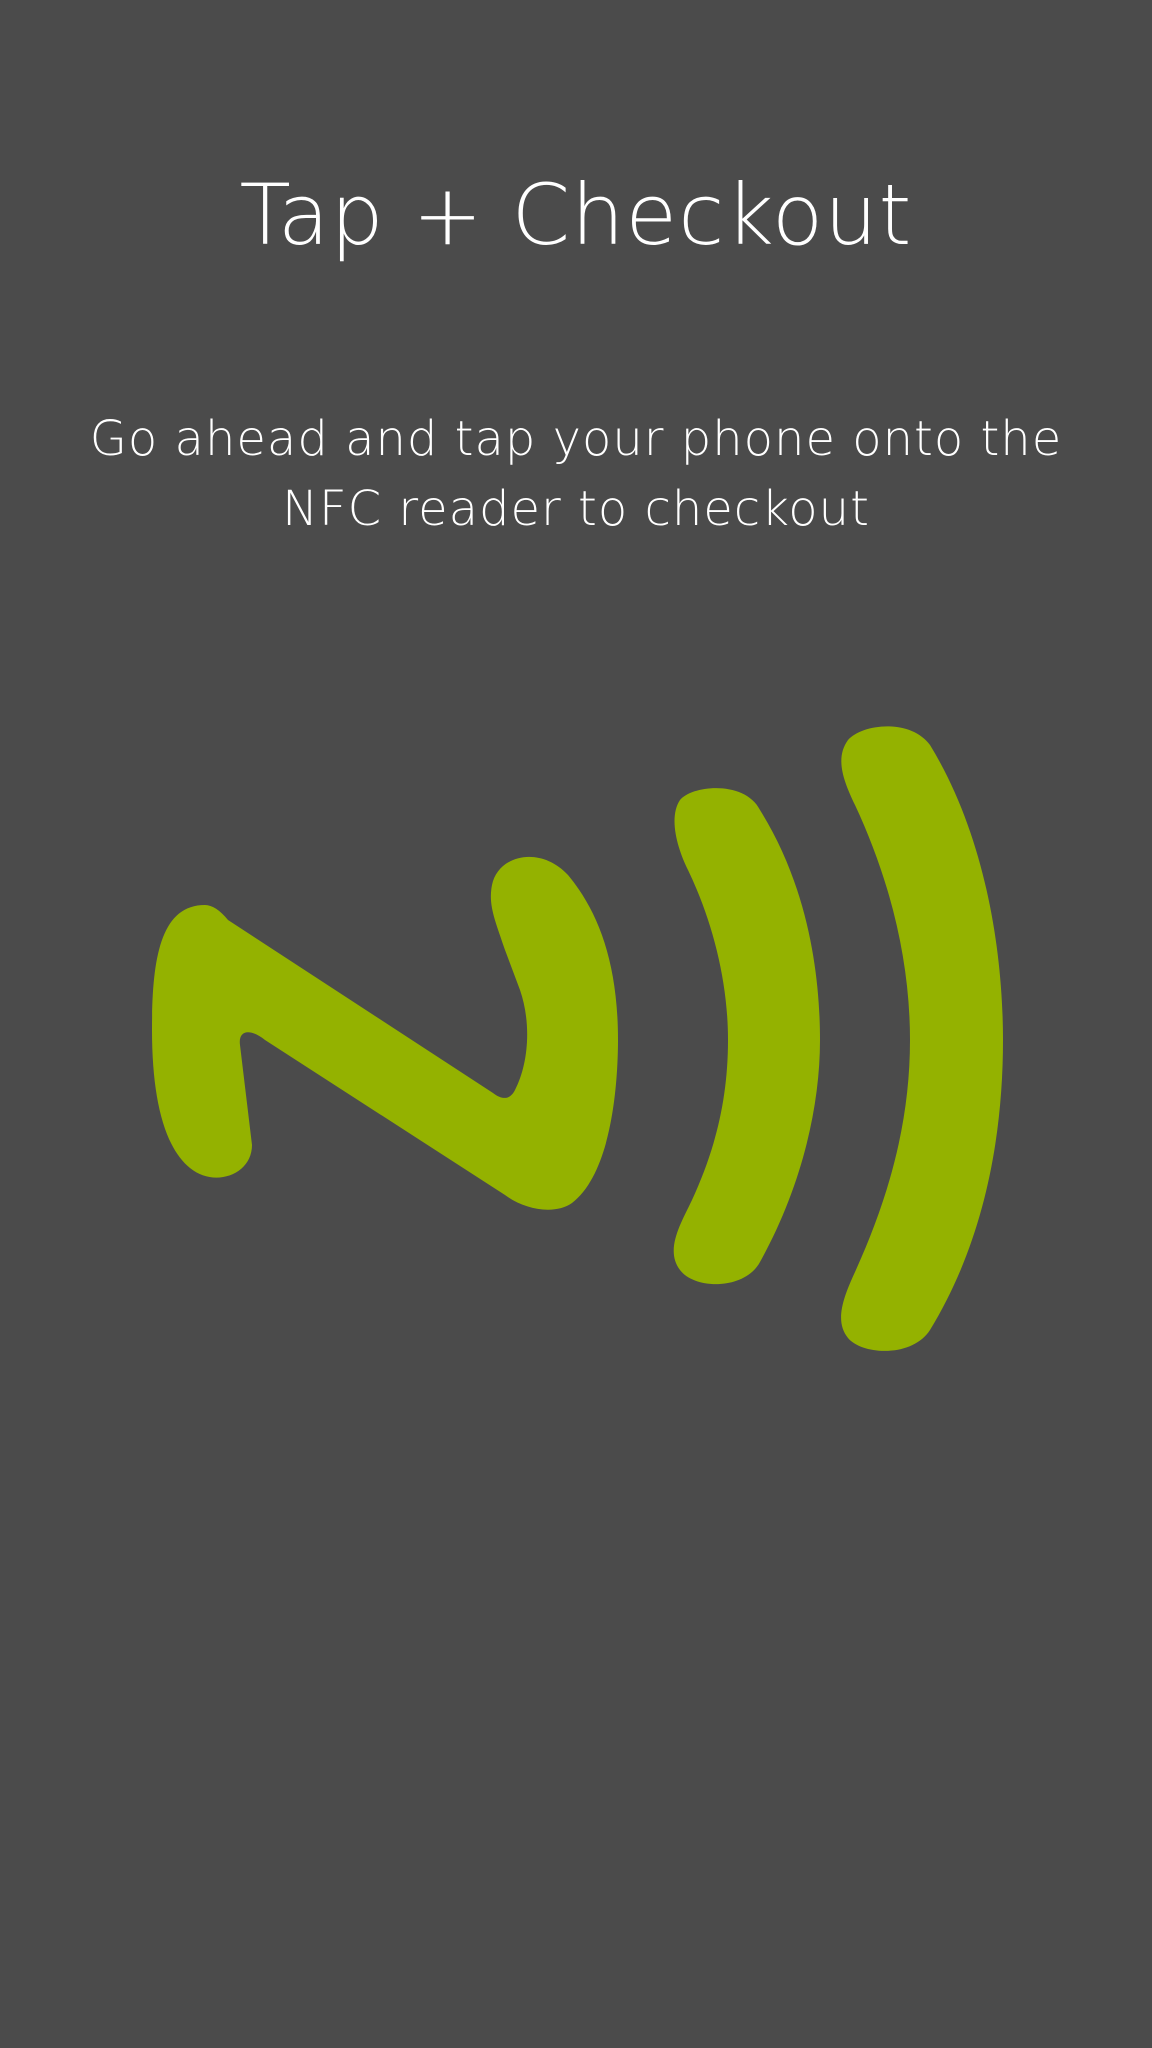 This screenshot has height=2048, width=1152. I want to click on page-title: Tap + Checkout, so click(576, 215).